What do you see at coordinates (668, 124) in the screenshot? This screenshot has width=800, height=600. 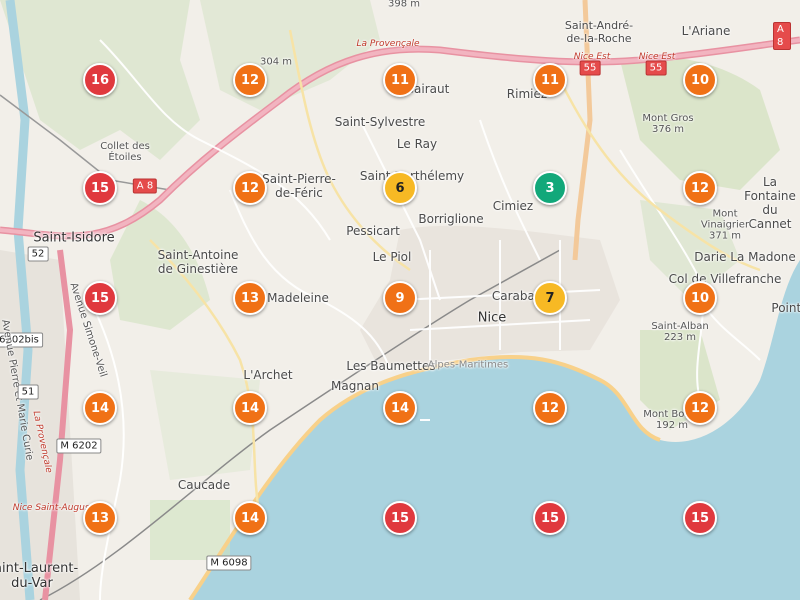 I see `place-mont-gros: Mont Gros 376 m` at bounding box center [668, 124].